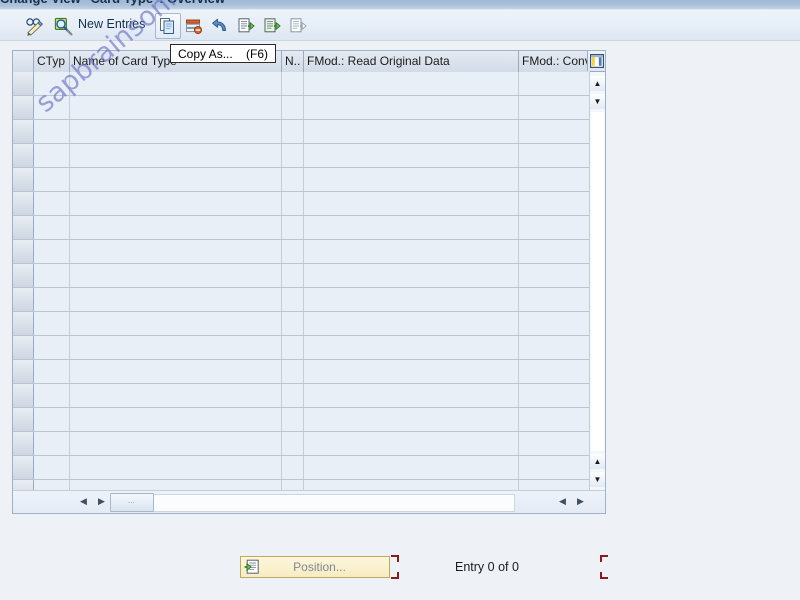  Describe the element at coordinates (597, 83) in the screenshot. I see `scroll-up-button: ▲` at that location.